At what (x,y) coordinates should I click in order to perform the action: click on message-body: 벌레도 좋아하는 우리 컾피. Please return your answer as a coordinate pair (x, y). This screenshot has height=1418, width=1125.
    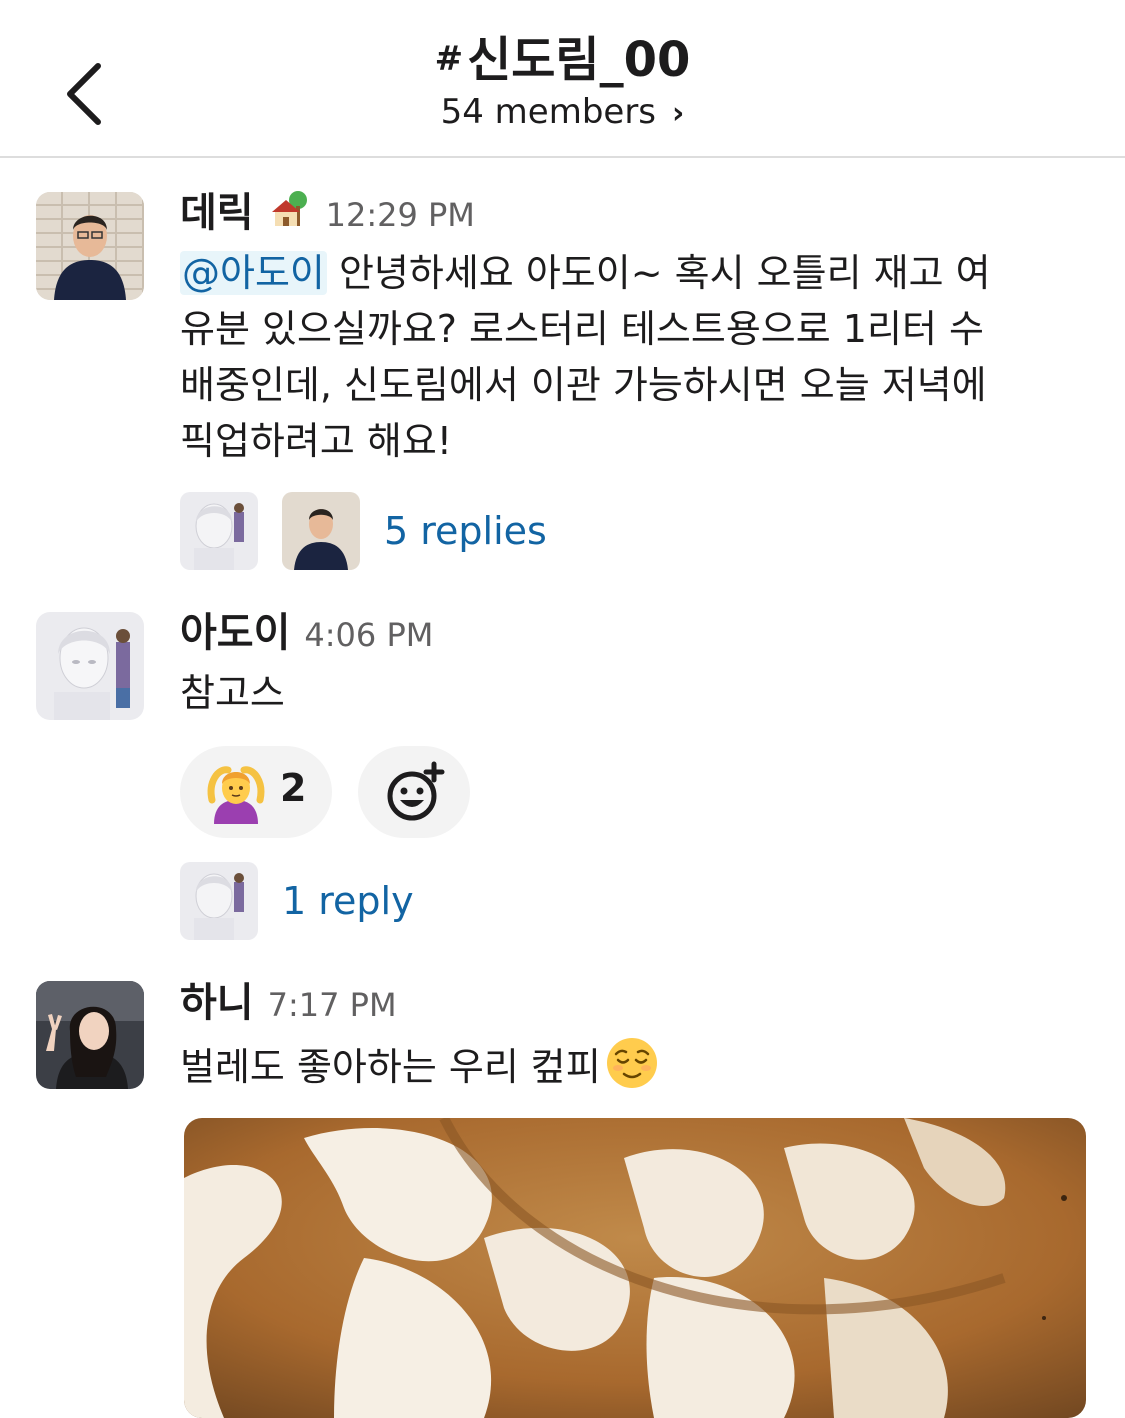
    Looking at the image, I should click on (640, 1065).